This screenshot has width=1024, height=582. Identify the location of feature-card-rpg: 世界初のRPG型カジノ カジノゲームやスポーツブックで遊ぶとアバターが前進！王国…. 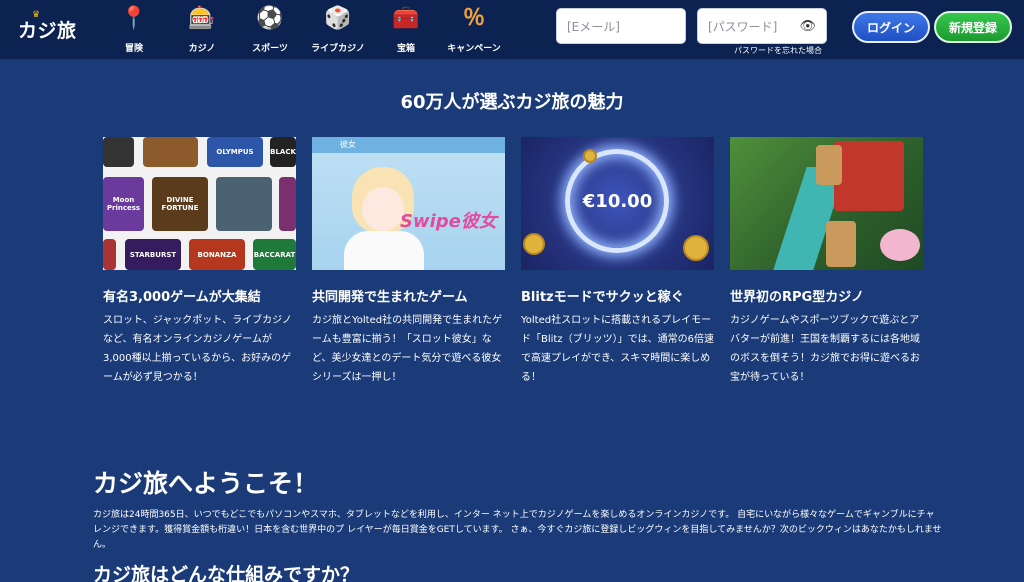
(826, 262).